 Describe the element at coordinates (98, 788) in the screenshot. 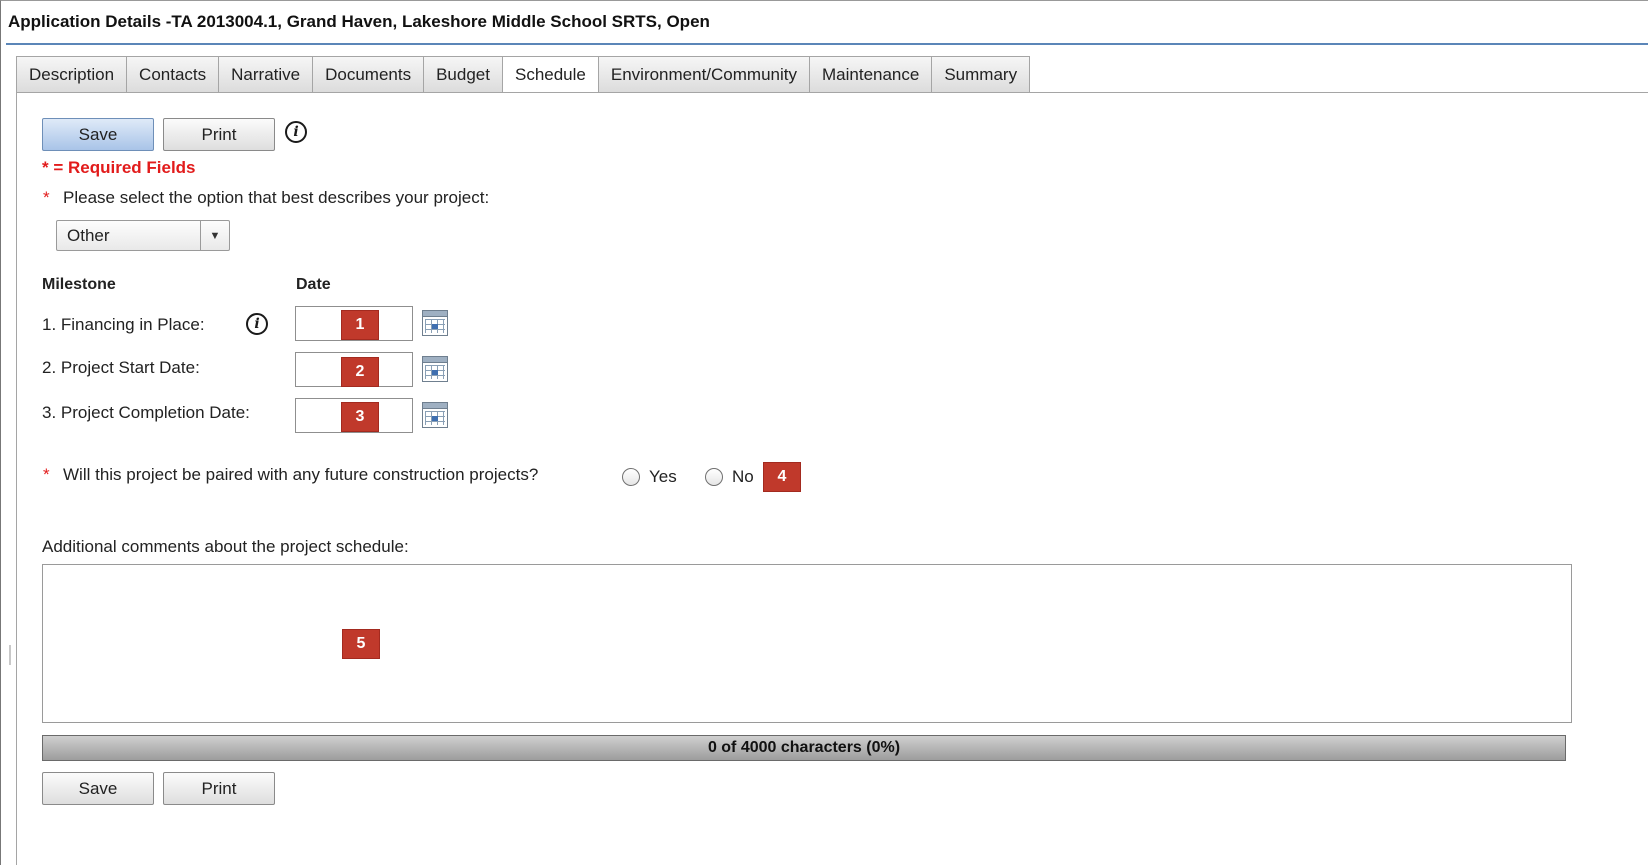

I see `save-button-bottom: Save` at that location.